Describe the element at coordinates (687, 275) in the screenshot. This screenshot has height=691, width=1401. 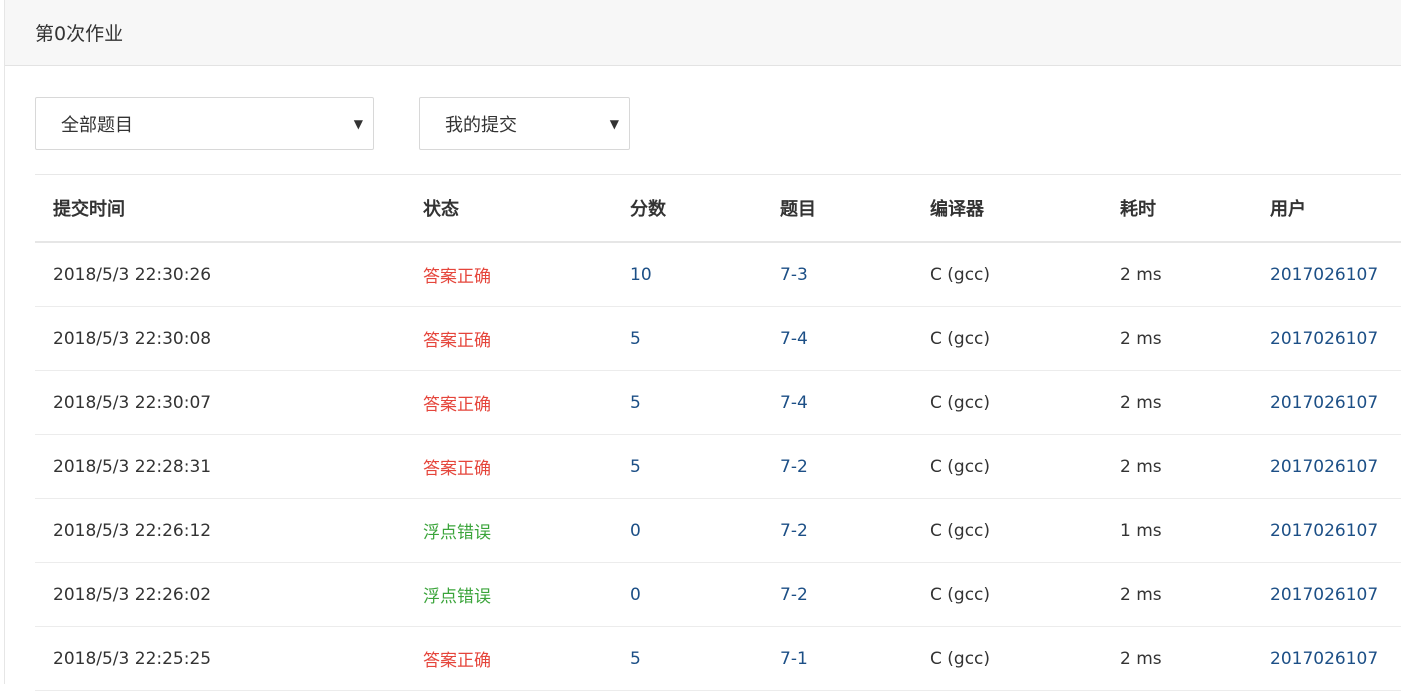
I see `score-link: 10` at that location.